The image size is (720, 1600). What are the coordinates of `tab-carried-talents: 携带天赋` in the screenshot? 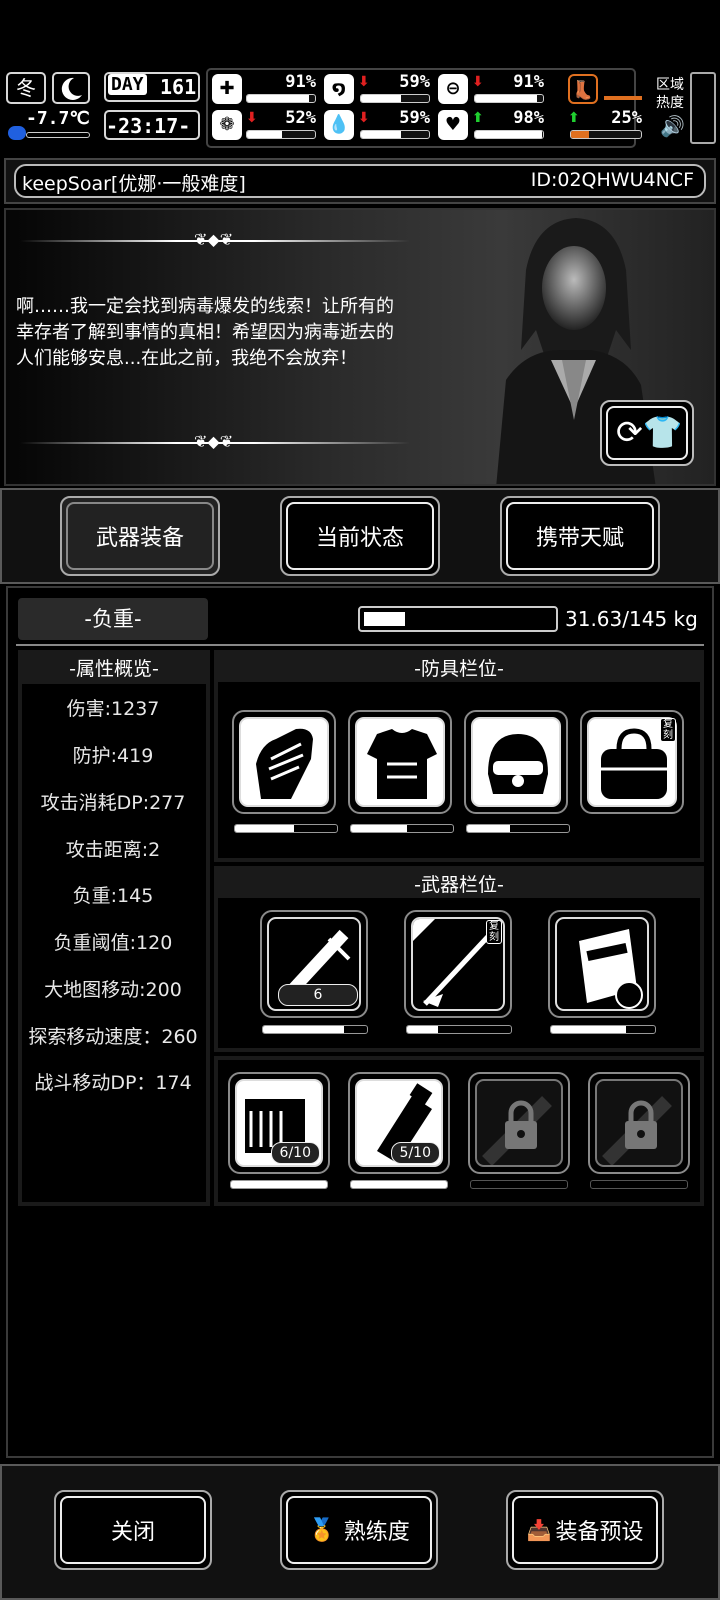 It's located at (580, 536).